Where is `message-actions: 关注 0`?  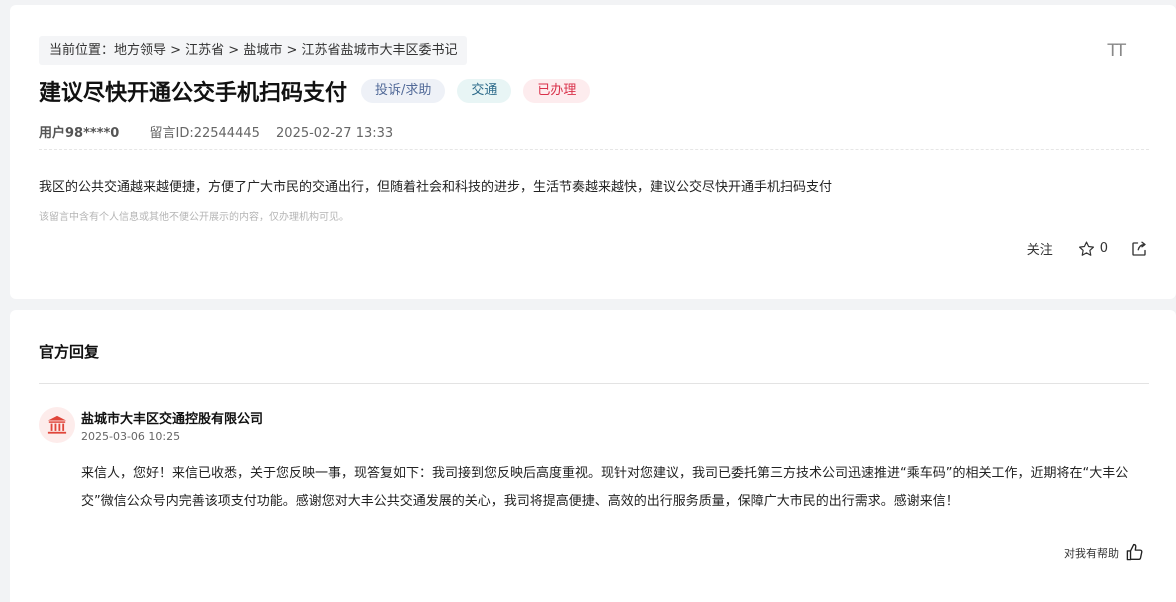 message-actions: 关注 0 is located at coordinates (1087, 248).